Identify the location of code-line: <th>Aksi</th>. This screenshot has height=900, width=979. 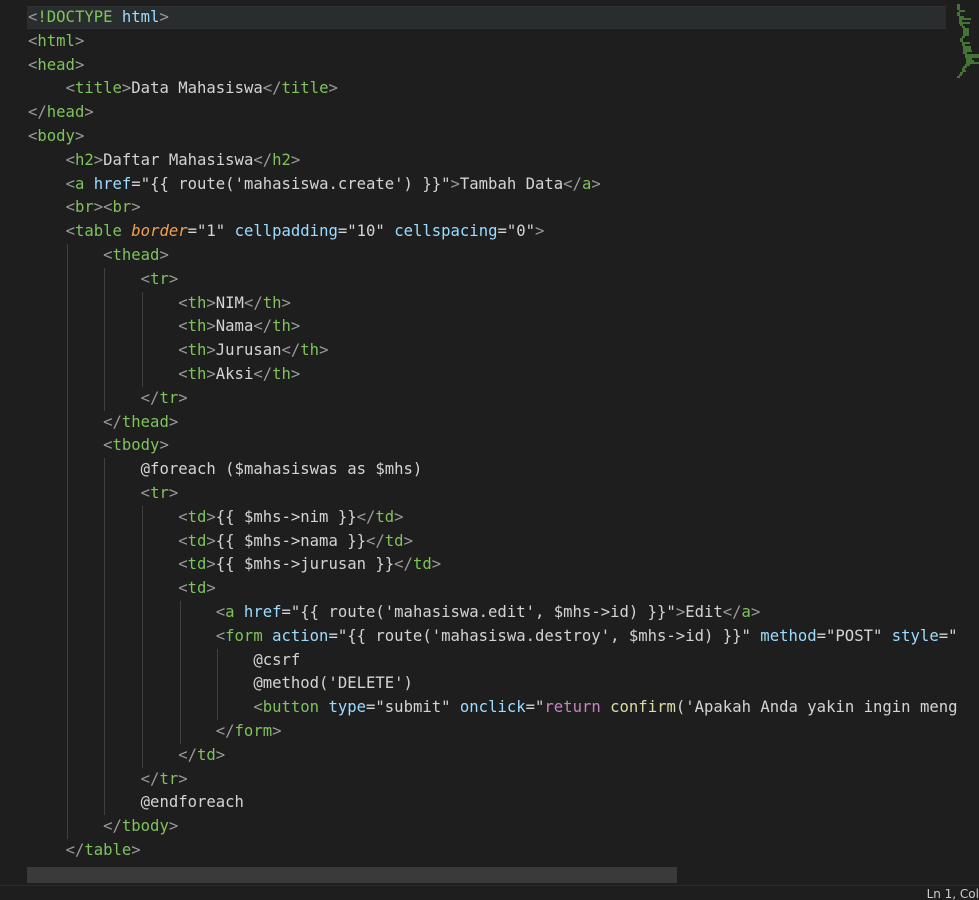
(503, 374).